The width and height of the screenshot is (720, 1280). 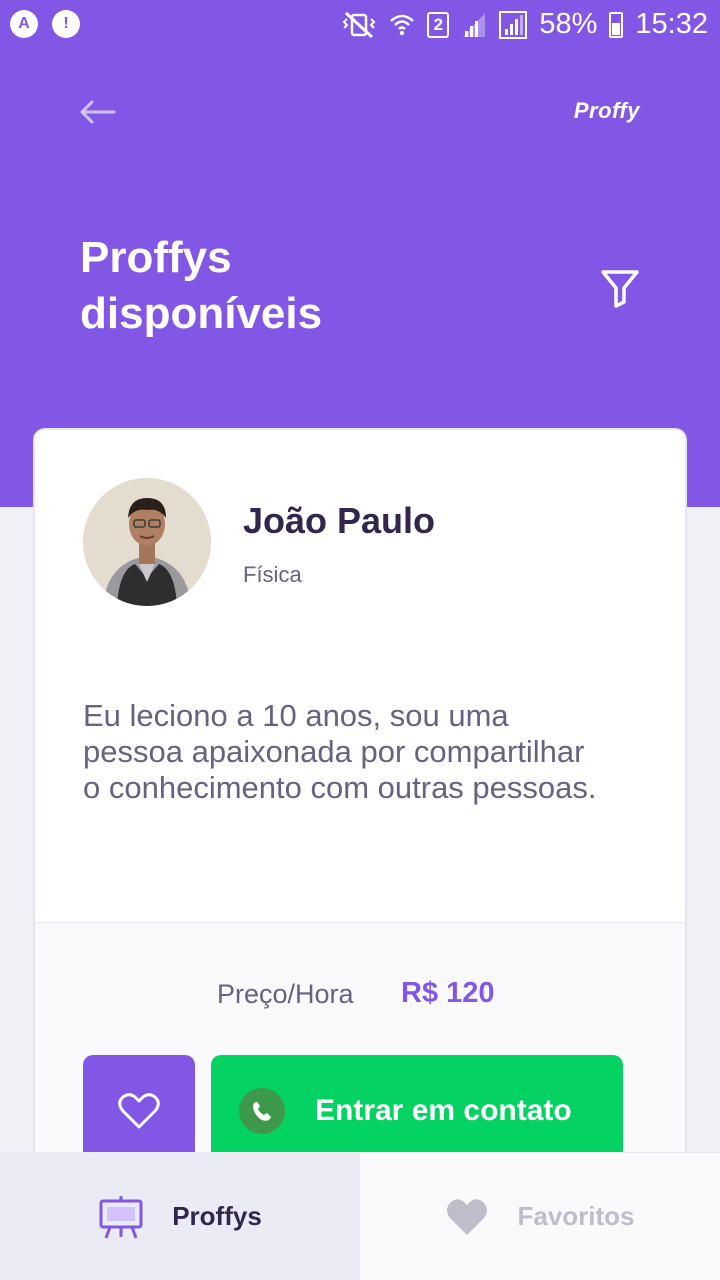 I want to click on signal-secondary-icon, so click(x=513, y=24).